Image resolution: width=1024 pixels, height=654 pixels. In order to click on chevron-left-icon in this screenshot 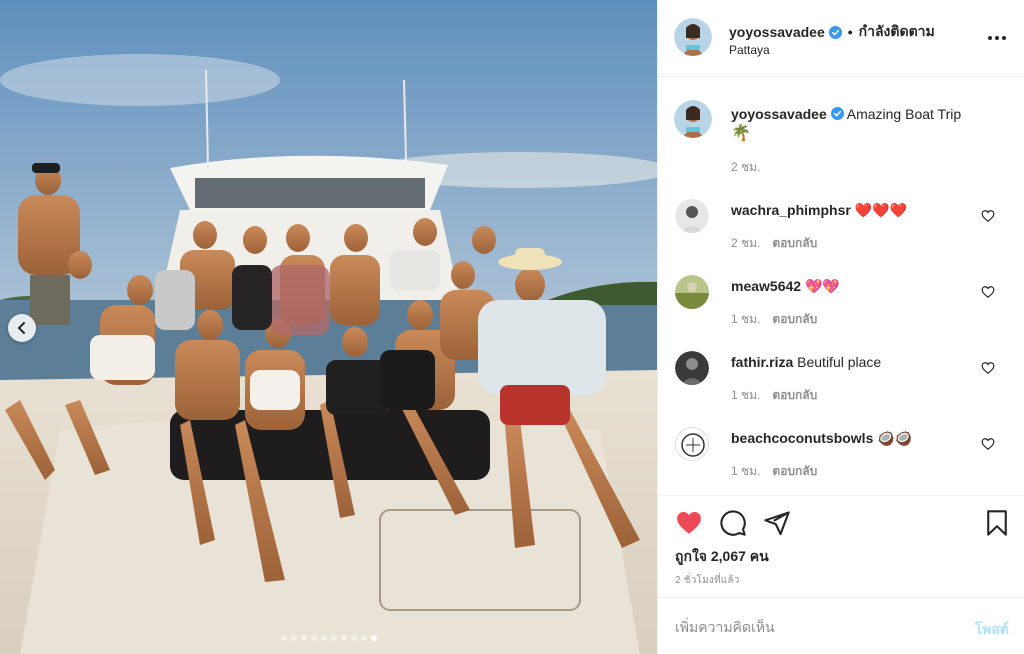, I will do `click(21, 328)`.